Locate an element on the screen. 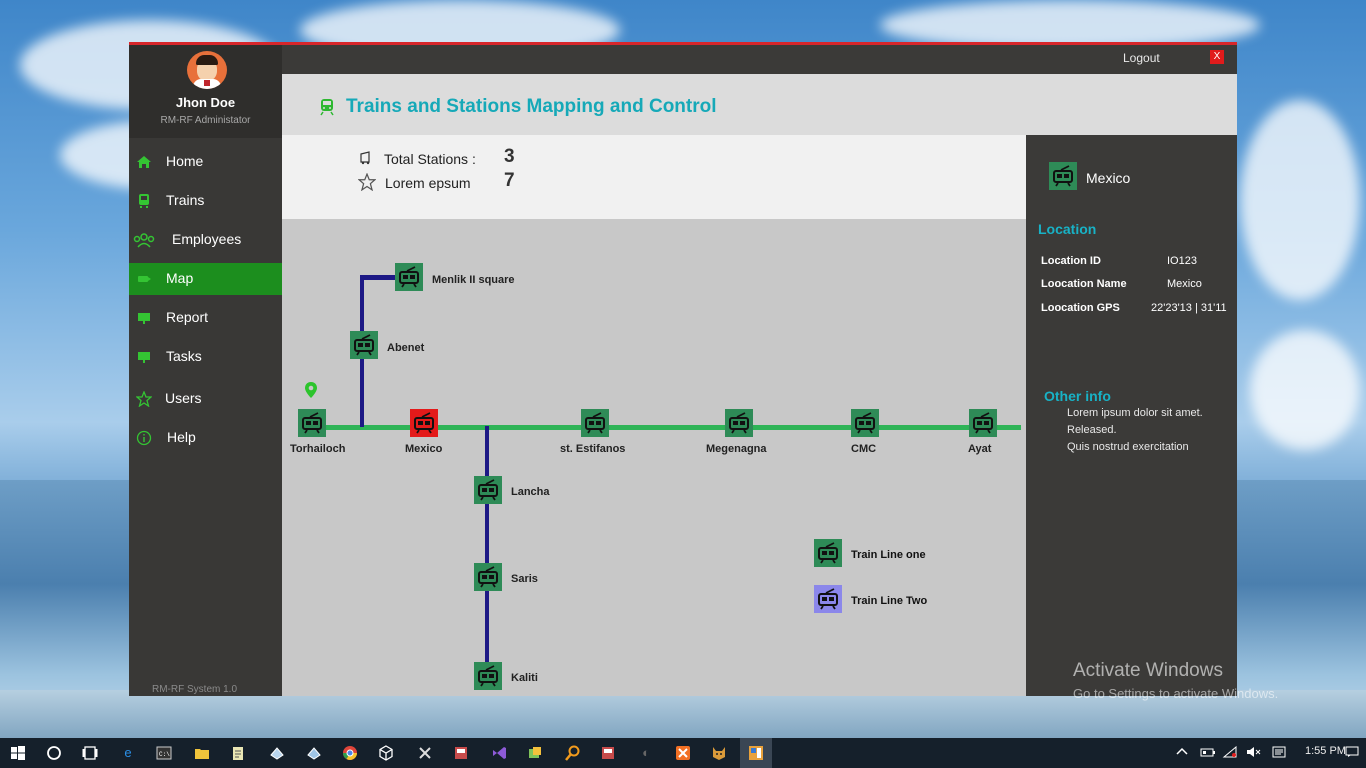 This screenshot has width=1366, height=768. taskbar: e C:\ ◐ 1:55 PM is located at coordinates (683, 753).